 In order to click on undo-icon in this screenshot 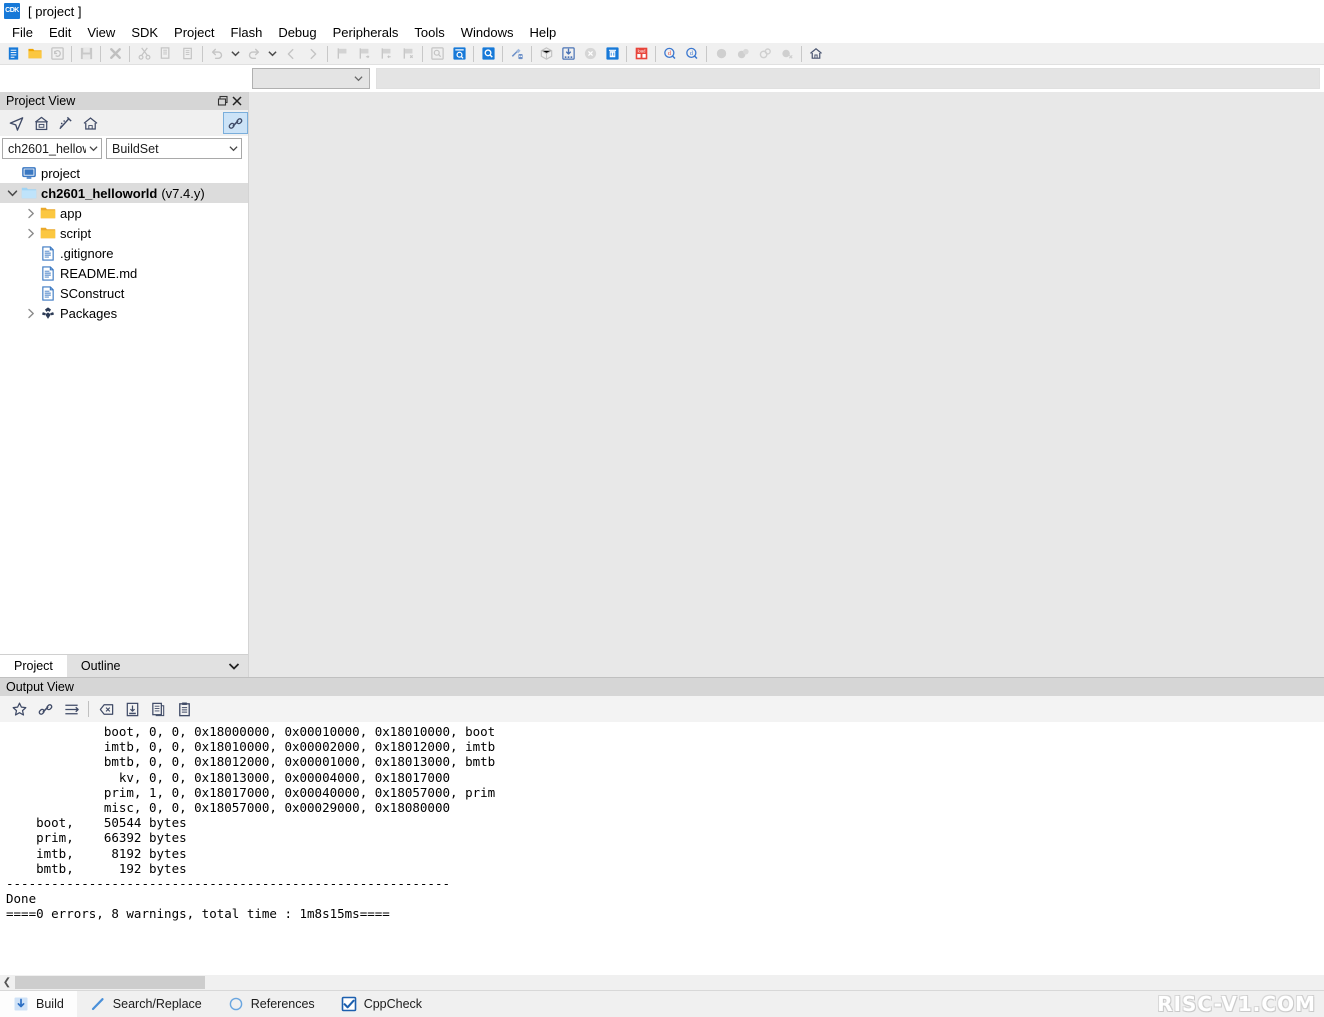, I will do `click(217, 54)`.